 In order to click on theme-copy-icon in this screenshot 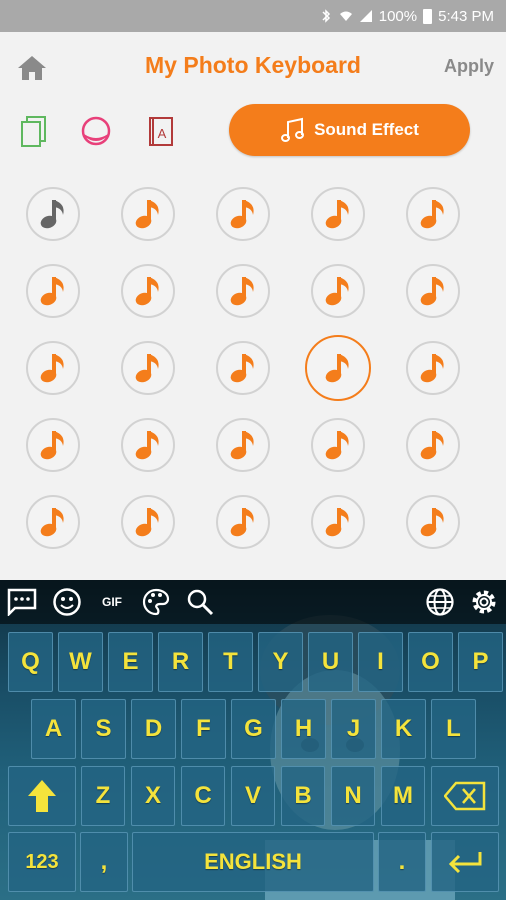, I will do `click(34, 131)`.